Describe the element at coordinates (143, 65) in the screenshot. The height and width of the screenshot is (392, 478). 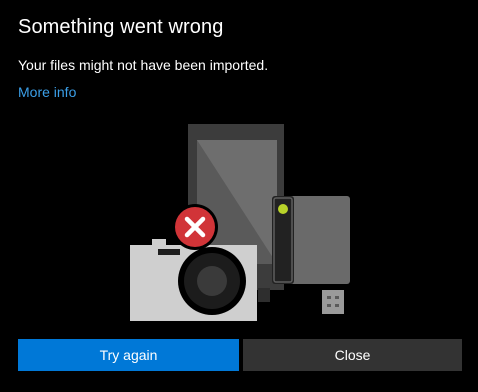
I see `dialog-message: Your files might not have been imported.` at that location.